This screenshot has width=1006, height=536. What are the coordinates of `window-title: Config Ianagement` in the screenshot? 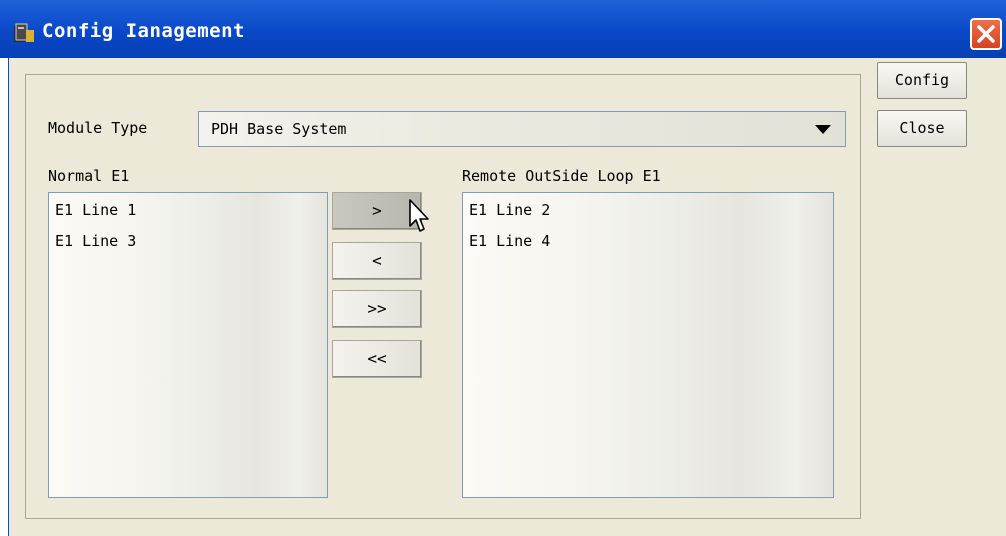 It's located at (143, 31).